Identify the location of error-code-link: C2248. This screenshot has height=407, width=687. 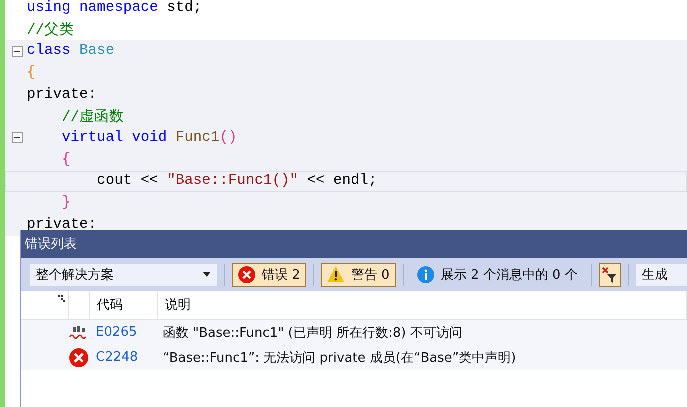
(117, 357).